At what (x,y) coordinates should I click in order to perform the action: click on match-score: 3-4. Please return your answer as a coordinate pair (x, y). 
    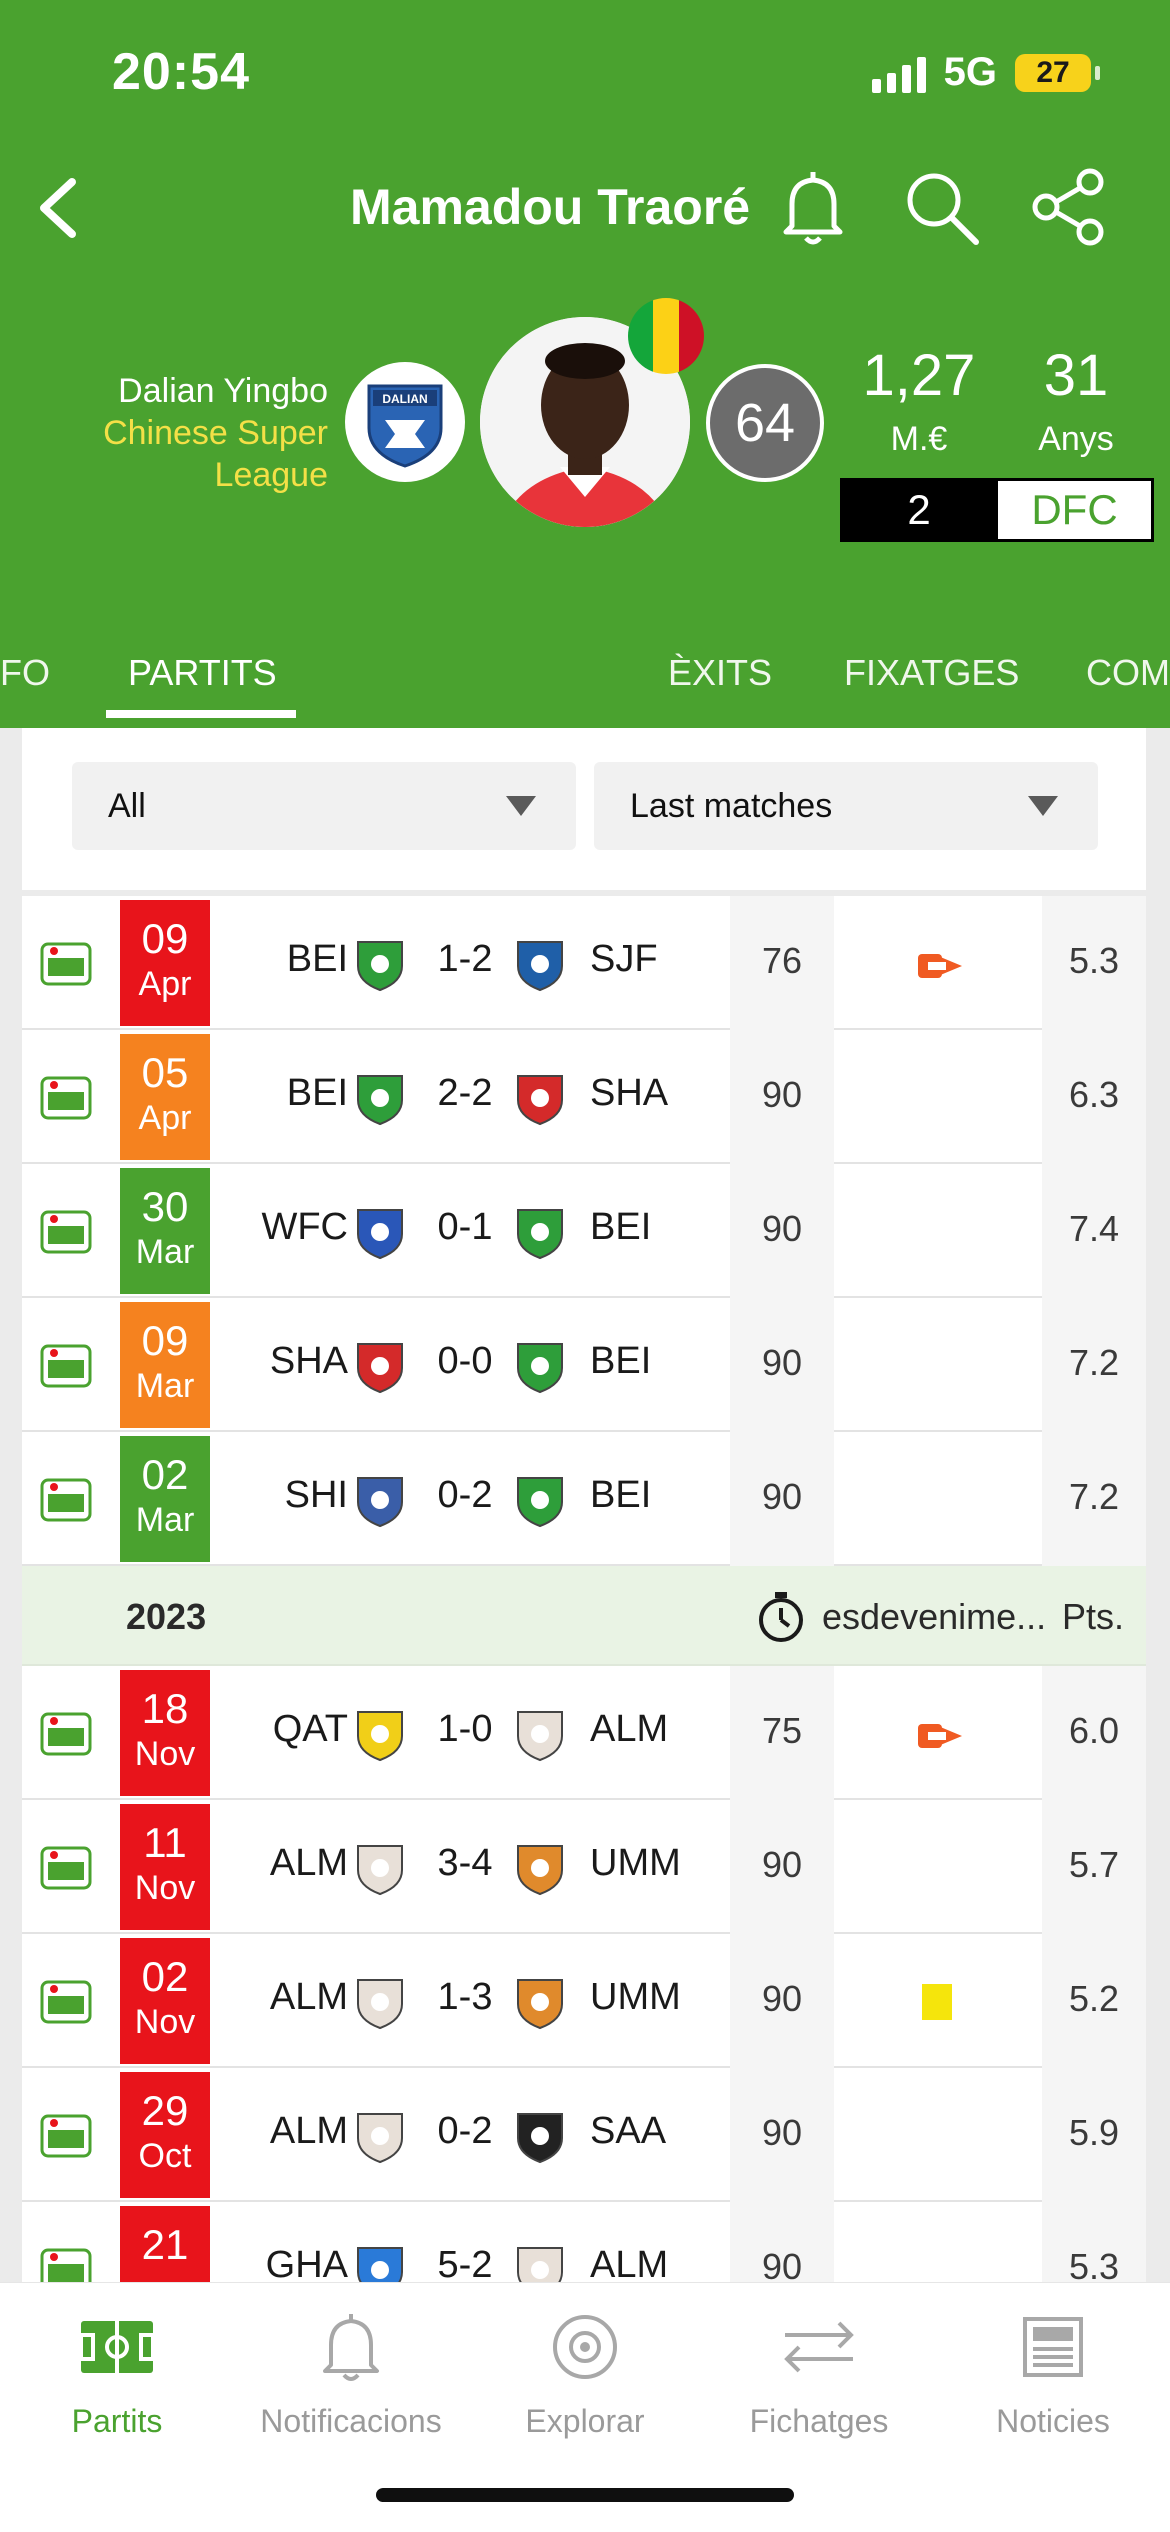
    Looking at the image, I should click on (465, 1863).